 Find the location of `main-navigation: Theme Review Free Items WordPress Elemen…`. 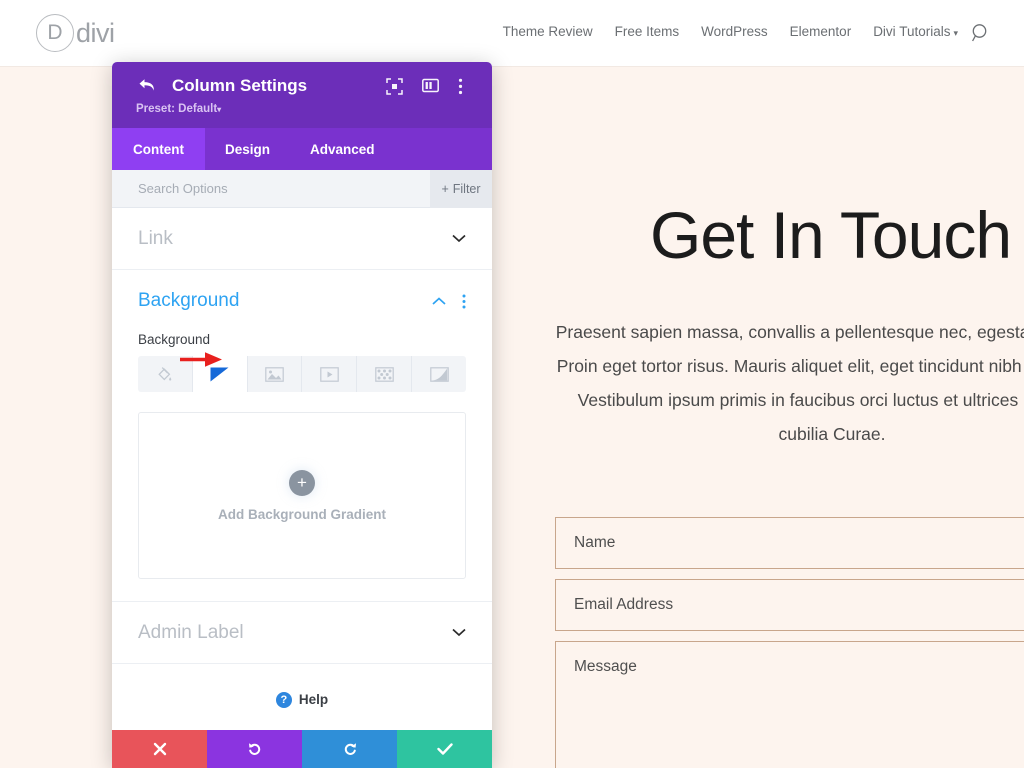

main-navigation: Theme Review Free Items WordPress Elemen… is located at coordinates (730, 31).